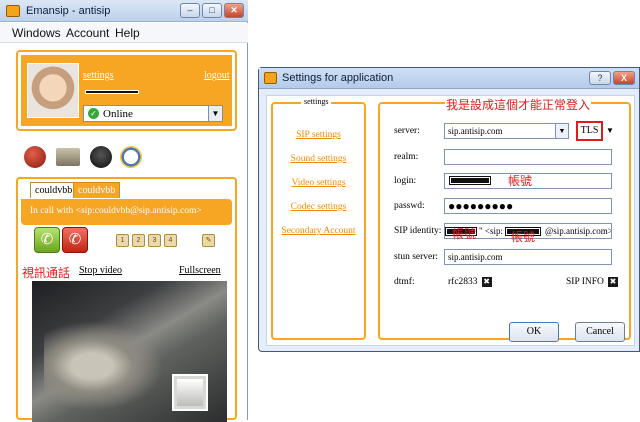 The height and width of the screenshot is (422, 640). Describe the element at coordinates (208, 240) in the screenshot. I see `tools-icon: ✎` at that location.